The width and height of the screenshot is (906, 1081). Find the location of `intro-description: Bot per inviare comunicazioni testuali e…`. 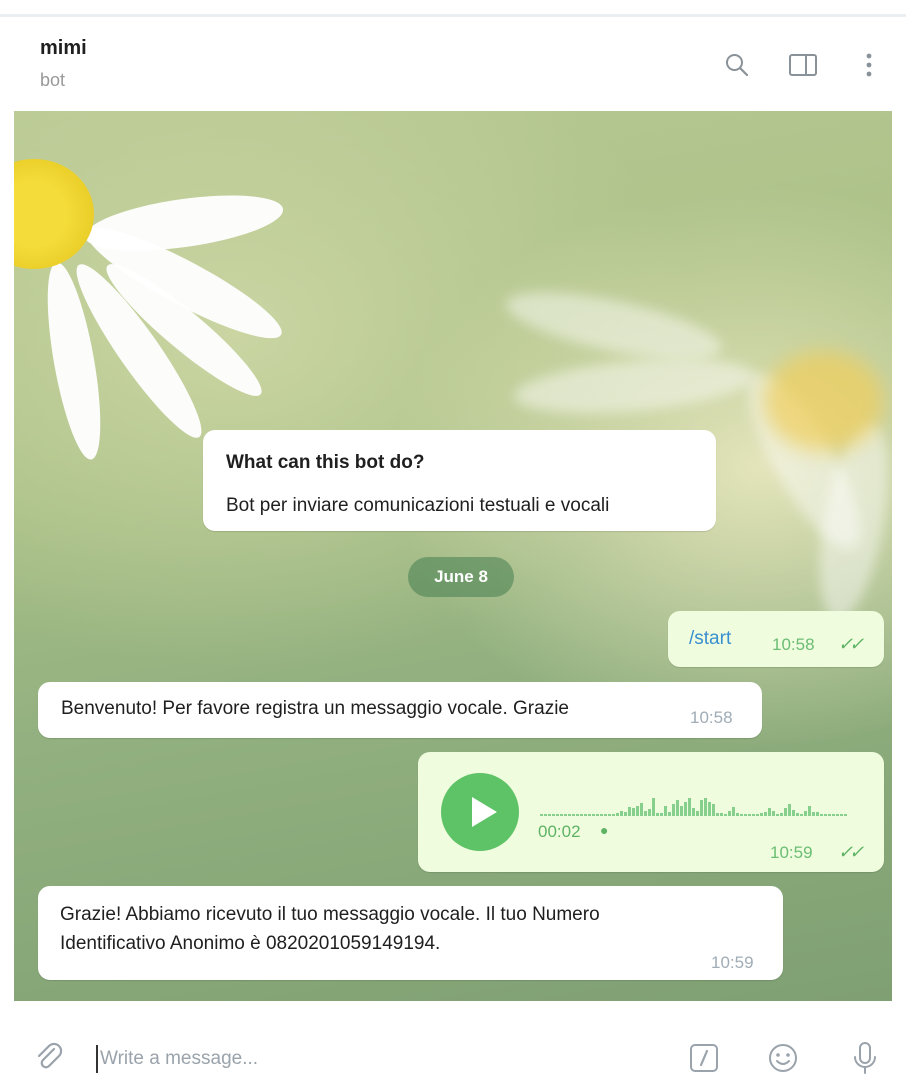

intro-description: Bot per inviare comunicazioni testuali e… is located at coordinates (418, 505).